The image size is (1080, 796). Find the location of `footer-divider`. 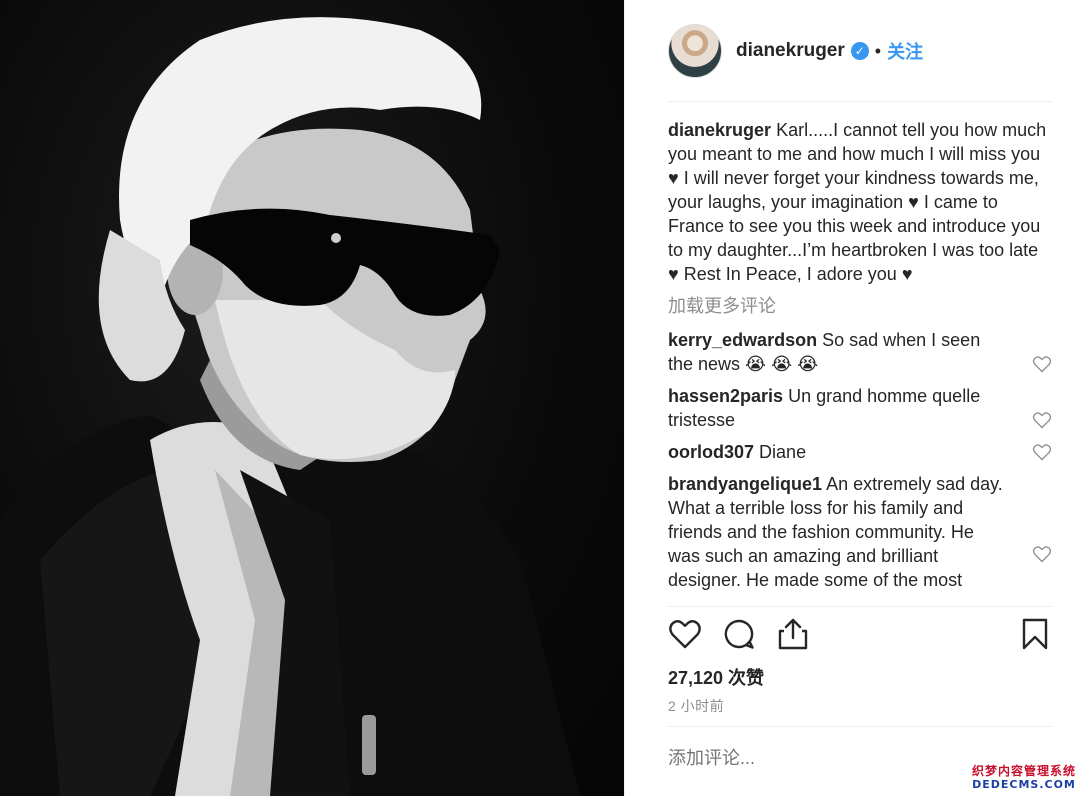

footer-divider is located at coordinates (860, 726).